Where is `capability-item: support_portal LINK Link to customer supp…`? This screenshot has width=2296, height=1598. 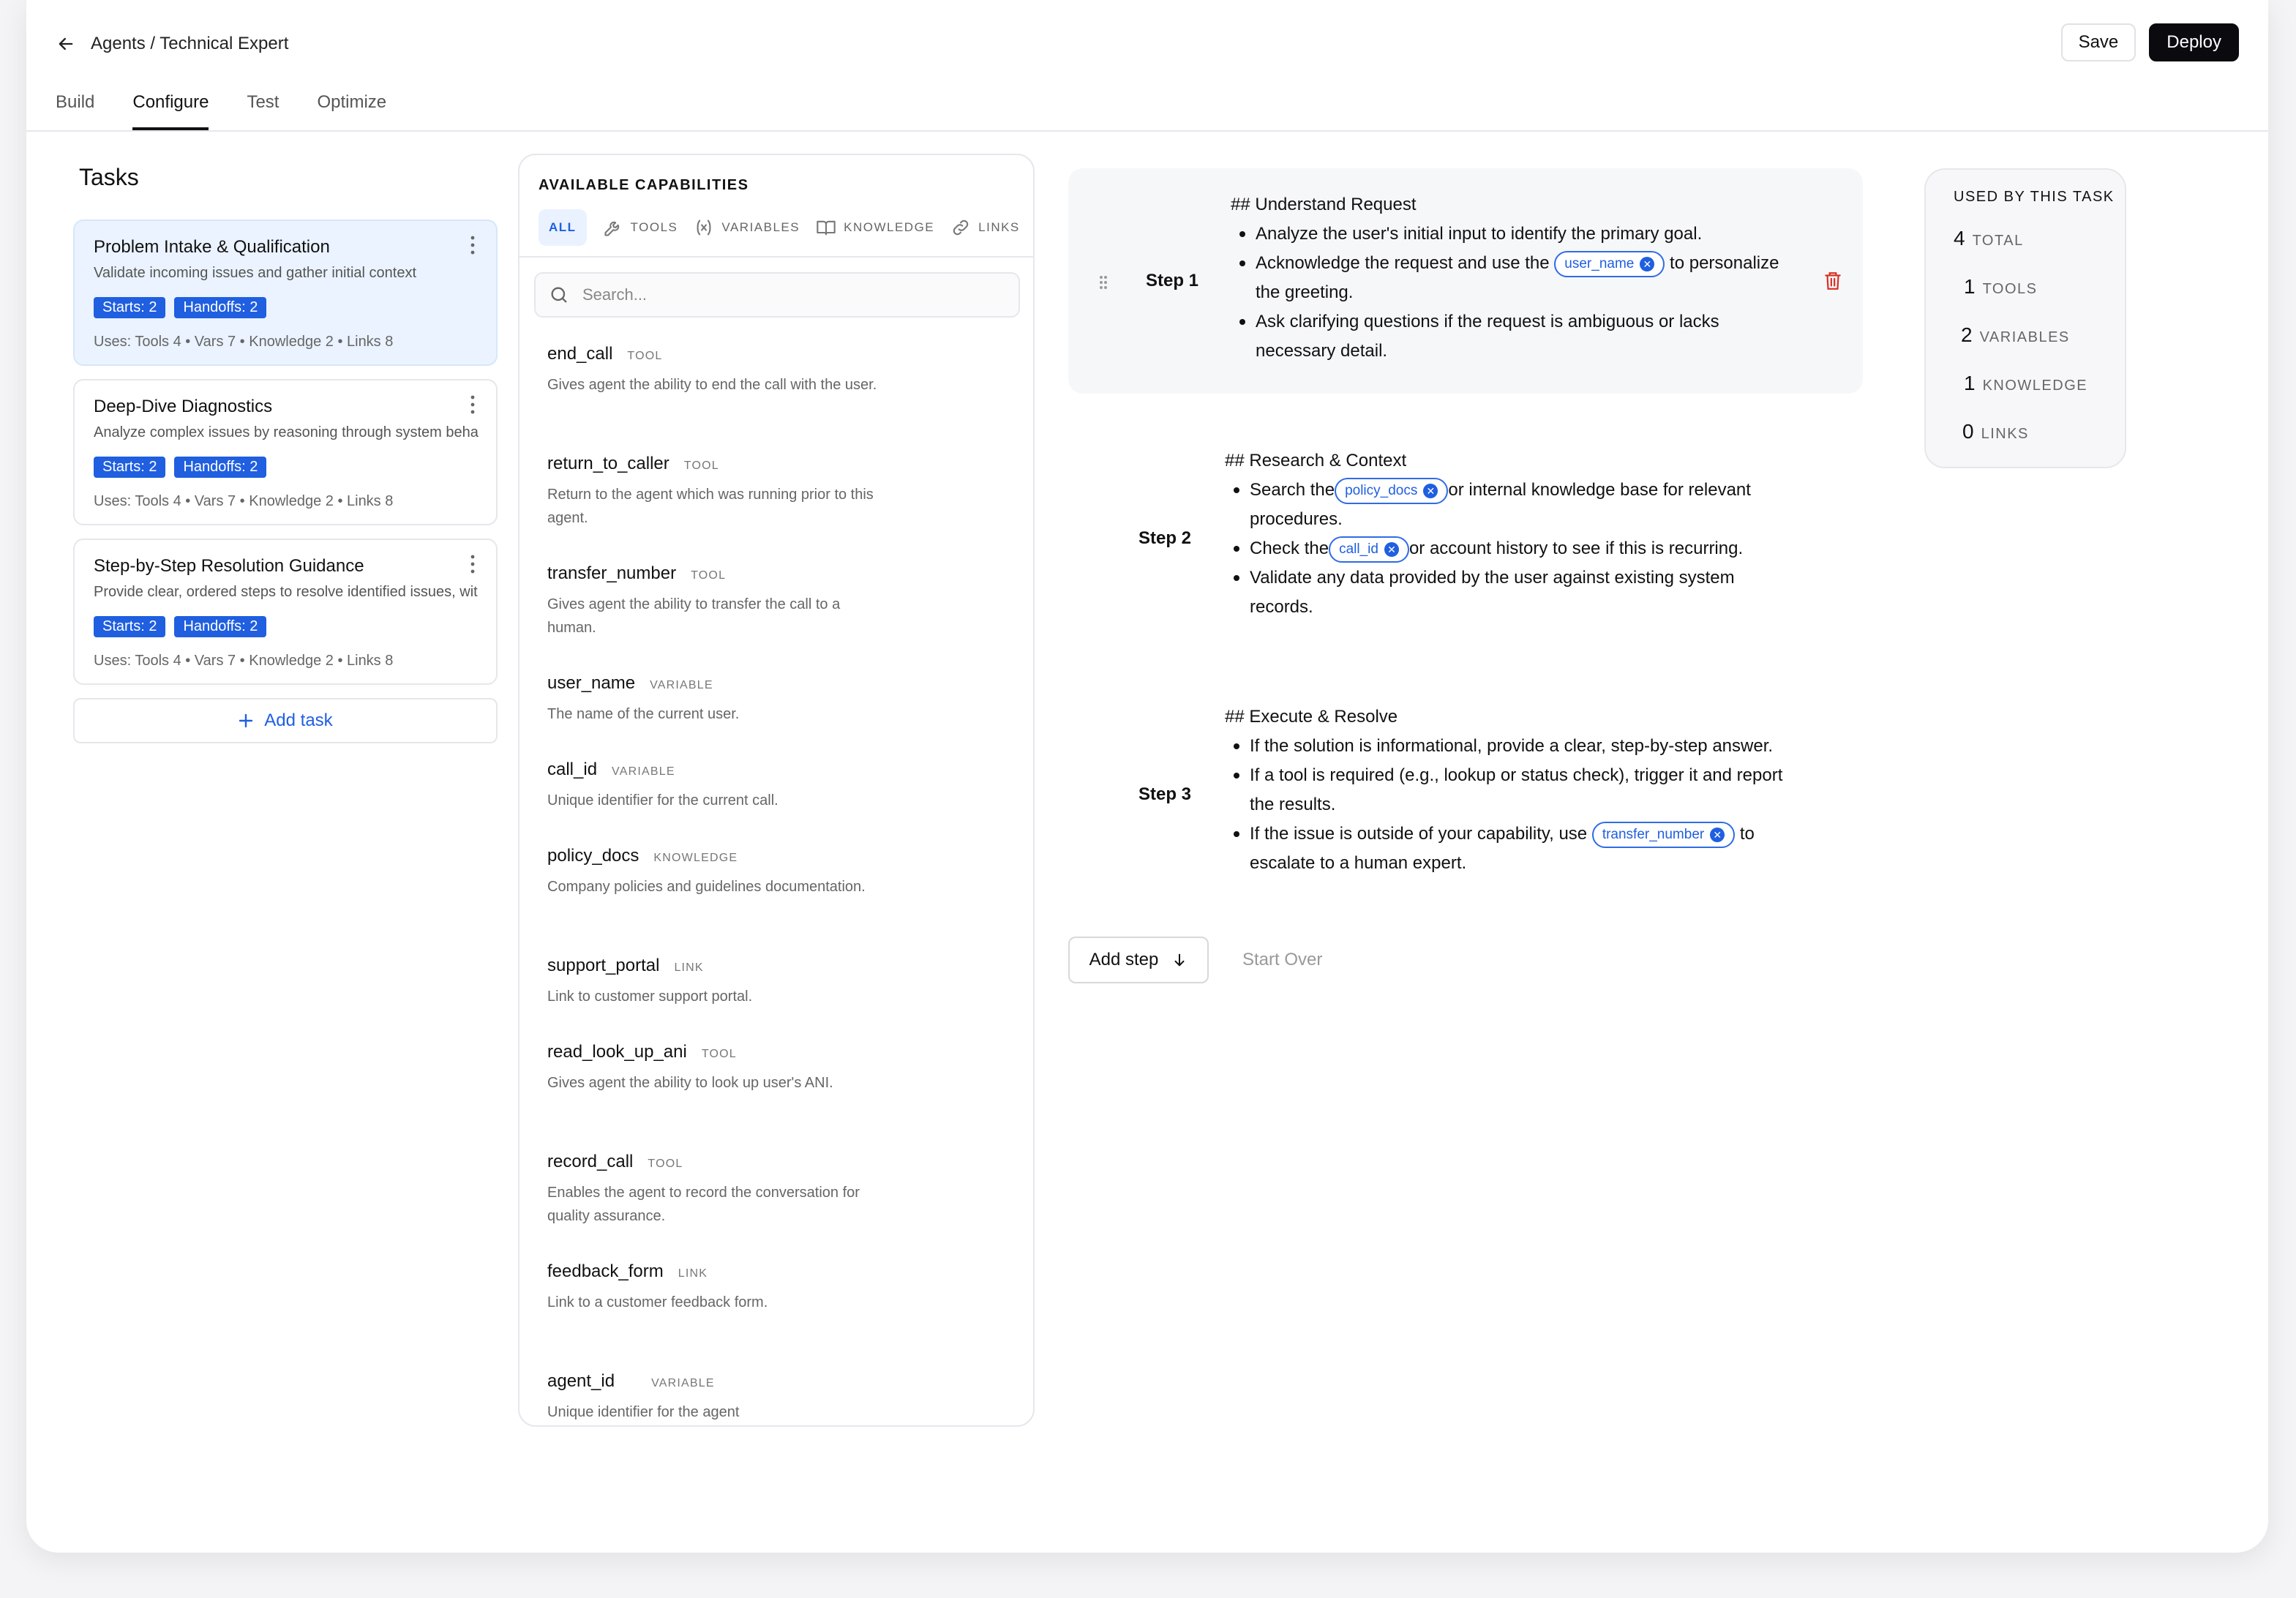 capability-item: support_portal LINK Link to customer supp… is located at coordinates (716, 982).